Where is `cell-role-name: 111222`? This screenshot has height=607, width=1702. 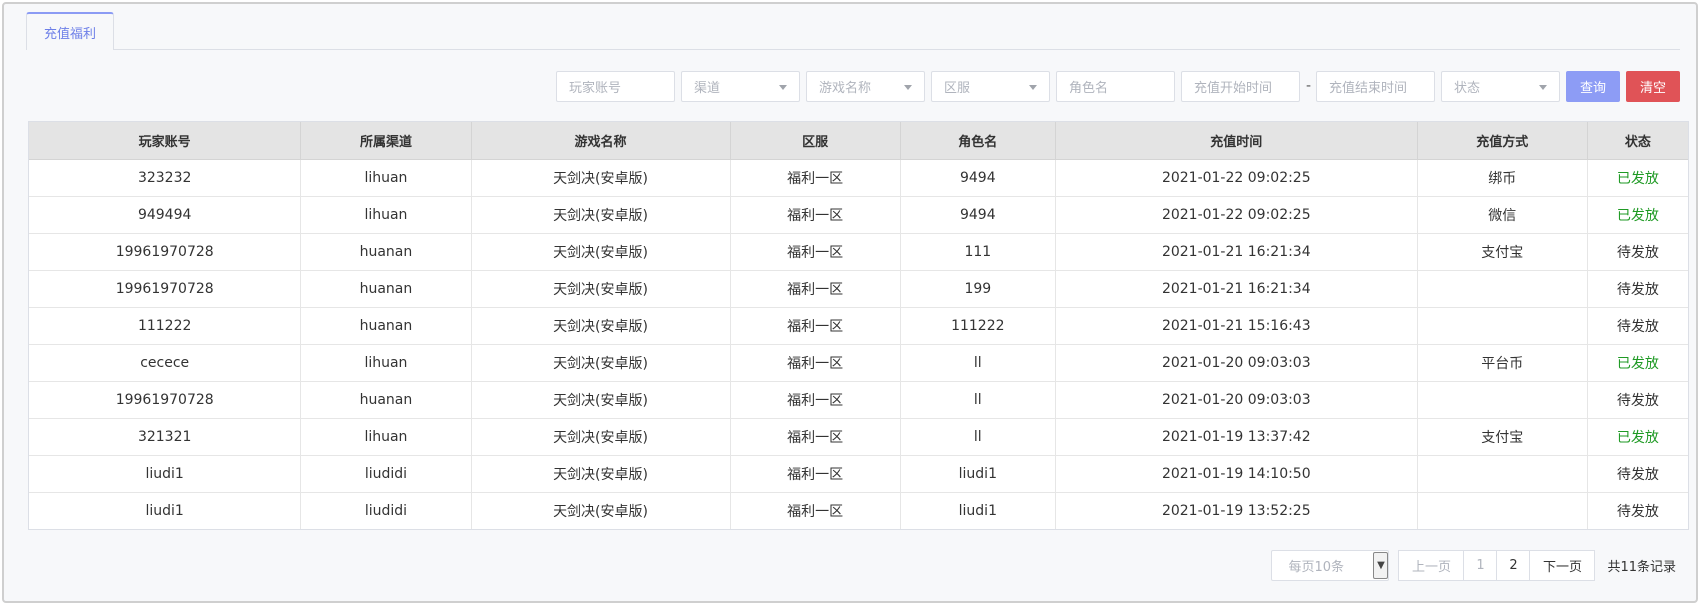 cell-role-name: 111222 is located at coordinates (978, 326).